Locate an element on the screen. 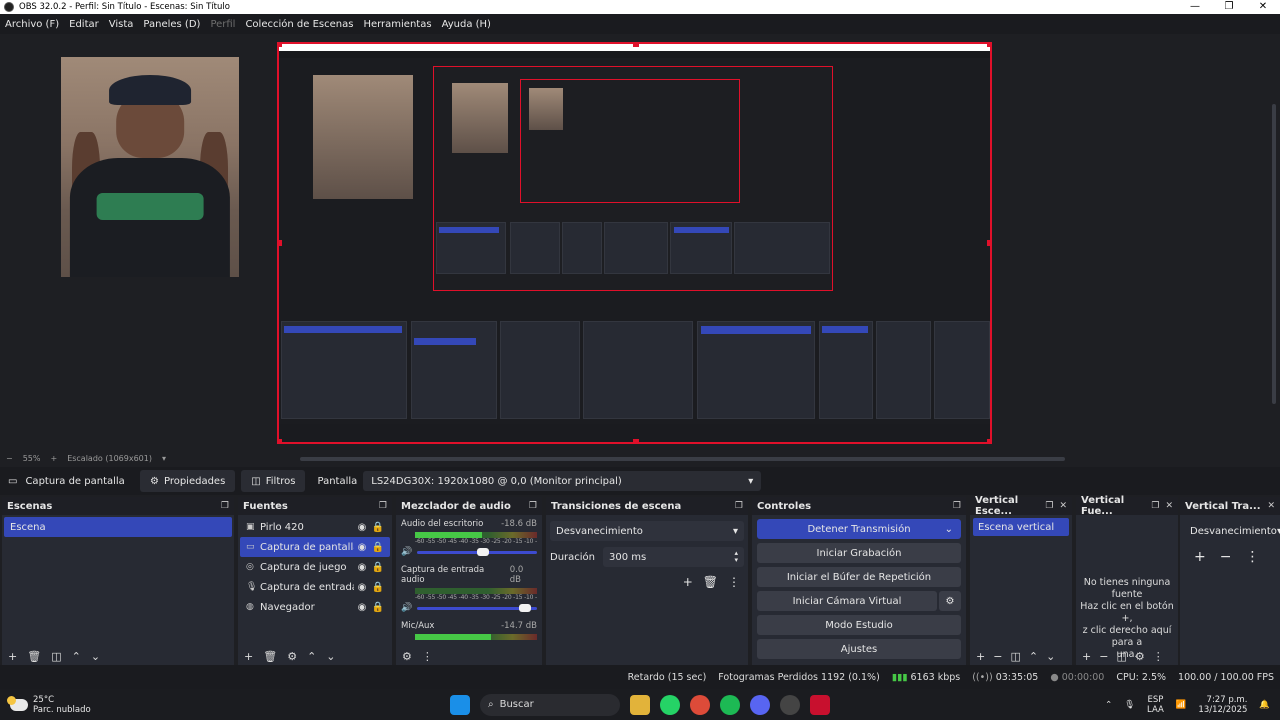 This screenshot has width=1280, height=720. remove-source-button: 🗑 is located at coordinates (270, 656).